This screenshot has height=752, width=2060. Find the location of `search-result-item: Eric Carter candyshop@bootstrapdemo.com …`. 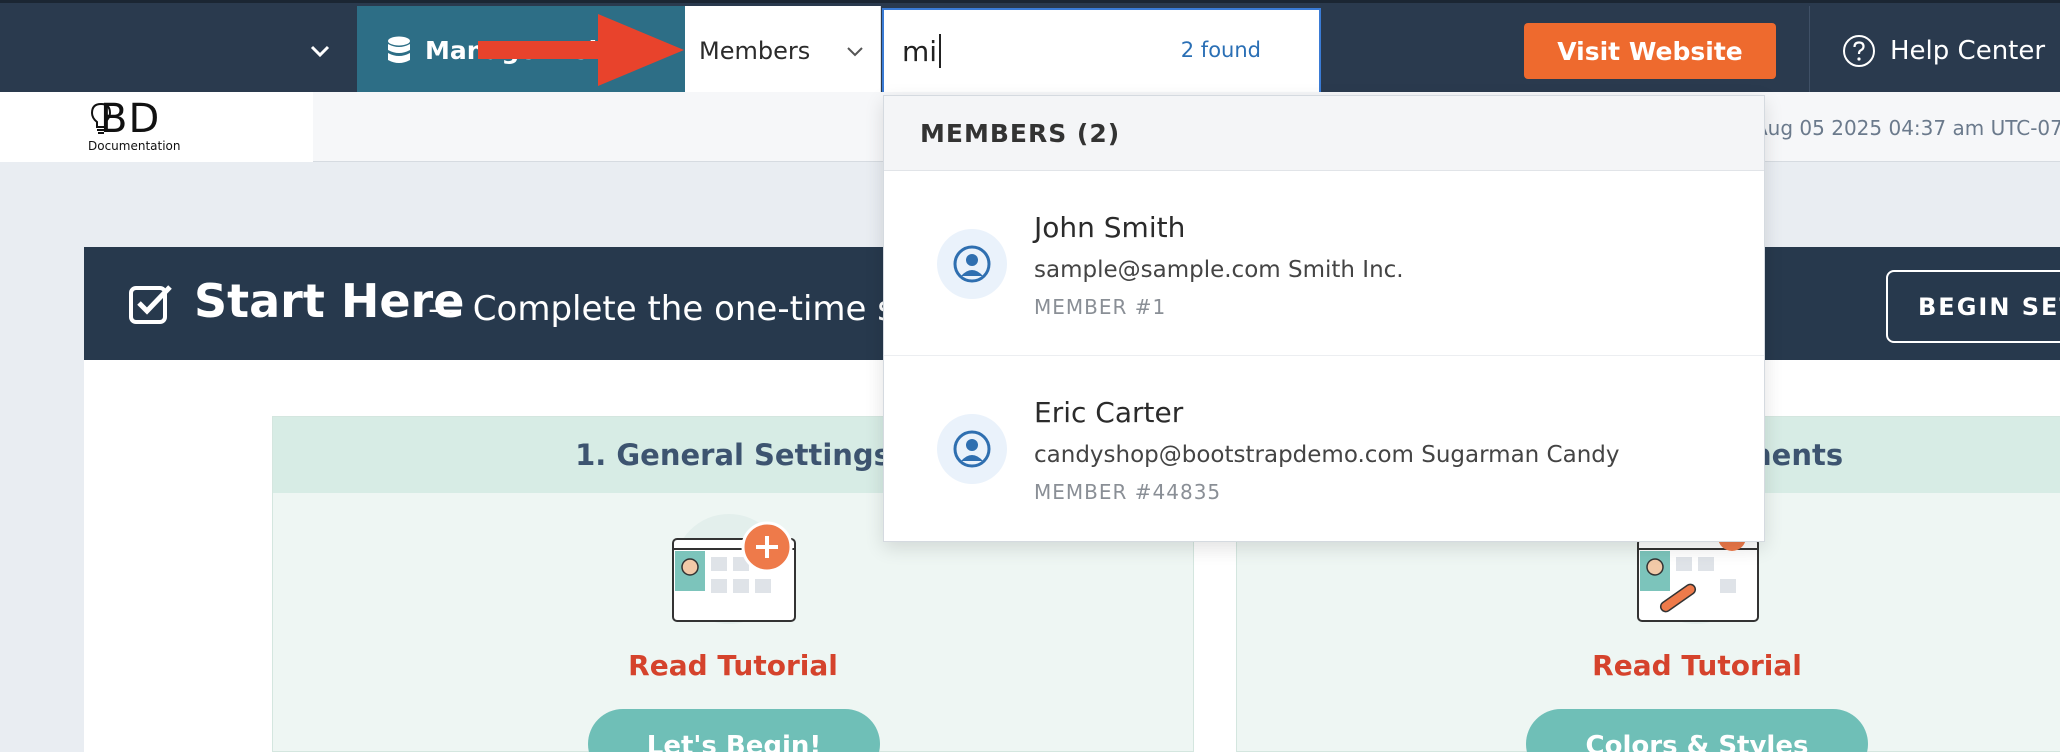

search-result-item: Eric Carter candyshop@bootstrapdemo.com … is located at coordinates (1324, 448).